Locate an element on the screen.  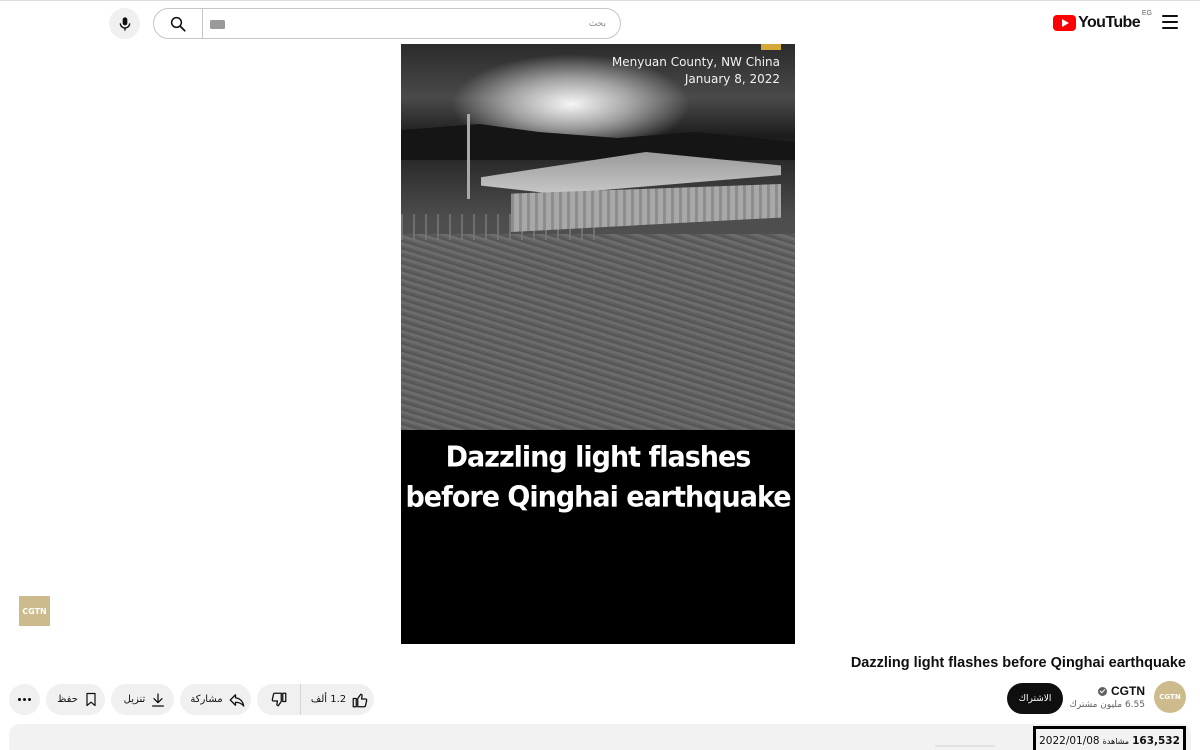
channel-name: CGTN is located at coordinates (1121, 691).